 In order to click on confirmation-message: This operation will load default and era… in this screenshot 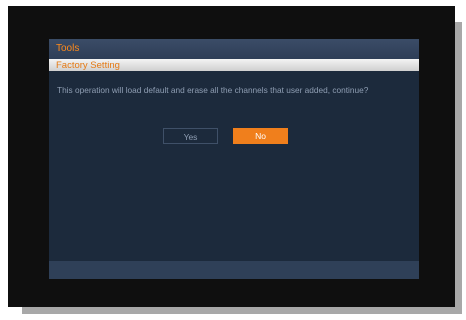, I will do `click(213, 90)`.